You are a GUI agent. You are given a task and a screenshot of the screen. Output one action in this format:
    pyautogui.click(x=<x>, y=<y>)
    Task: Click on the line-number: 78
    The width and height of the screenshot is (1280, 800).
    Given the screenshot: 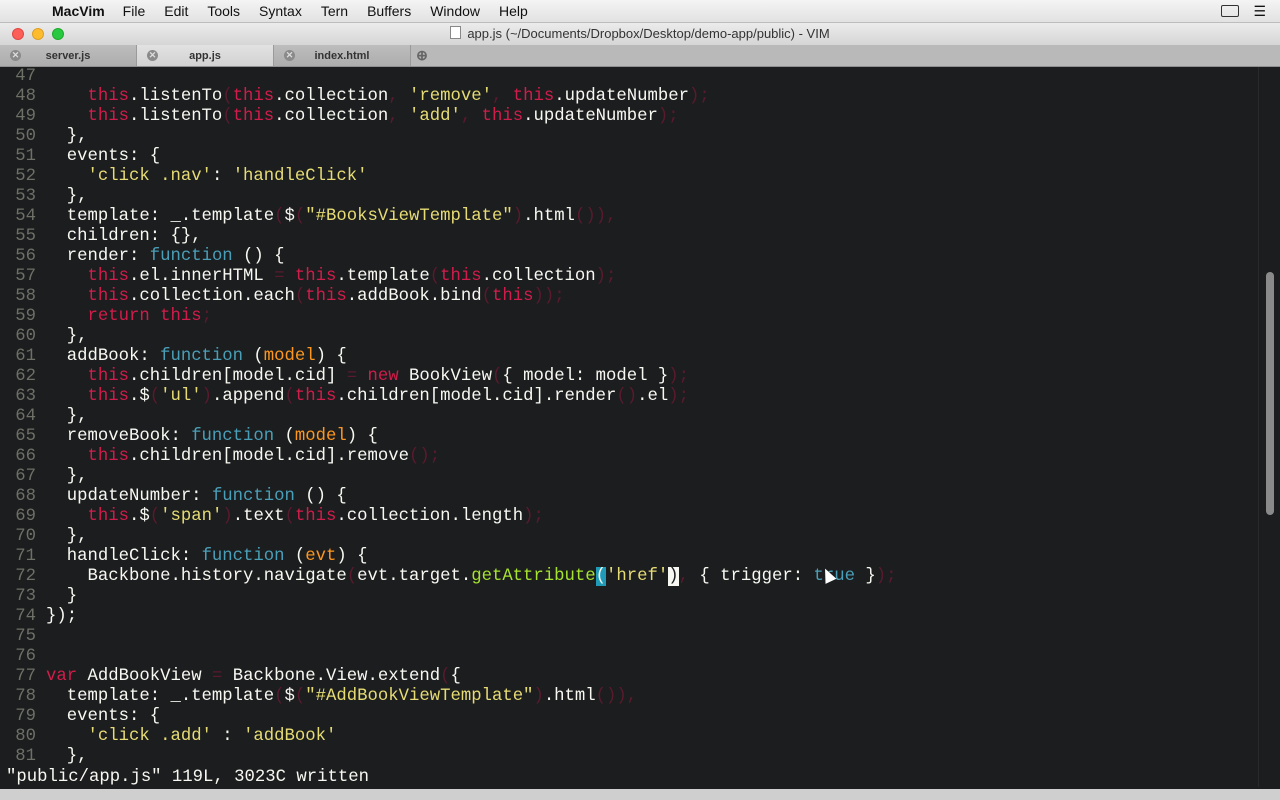 What is the action you would take?
    pyautogui.click(x=25, y=696)
    